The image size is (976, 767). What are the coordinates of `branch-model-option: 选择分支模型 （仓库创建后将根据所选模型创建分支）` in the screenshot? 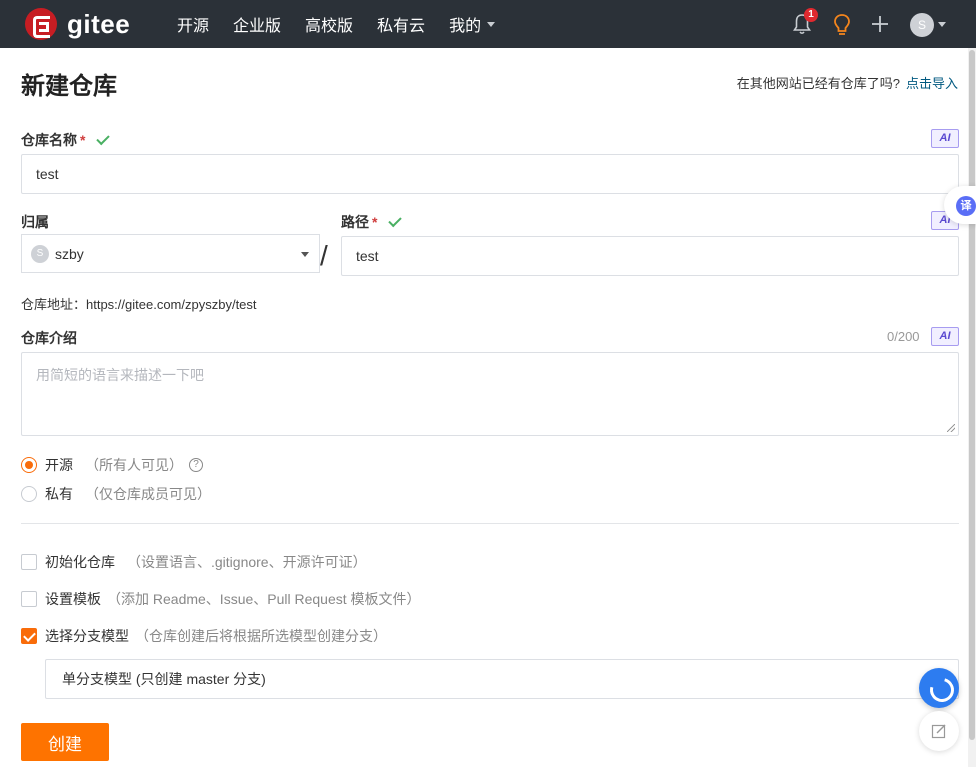 It's located at (204, 636).